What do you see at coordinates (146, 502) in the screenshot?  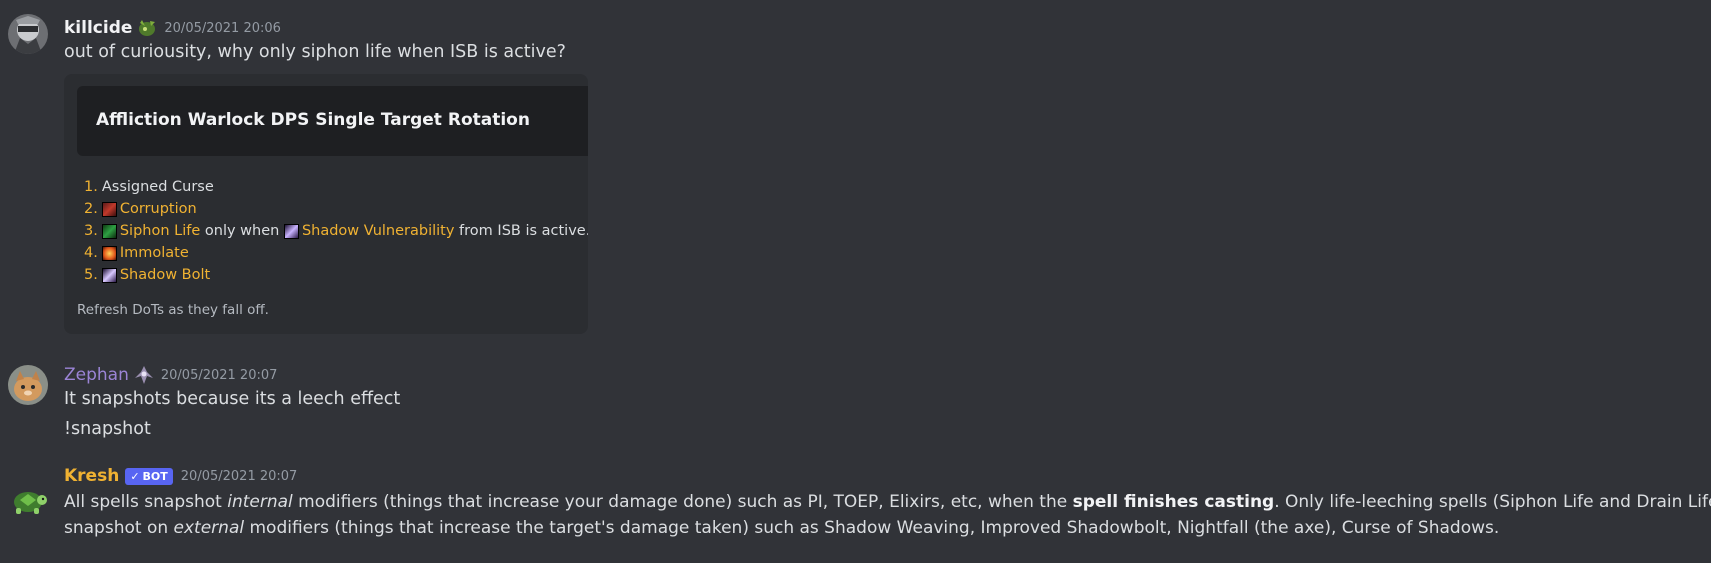 I see `text-segment: All spells snapshot` at bounding box center [146, 502].